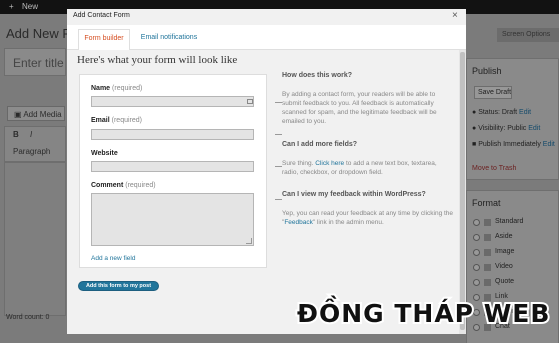 The image size is (559, 343). Describe the element at coordinates (528, 35) in the screenshot. I see `screen-options-button: Screen Options` at that location.